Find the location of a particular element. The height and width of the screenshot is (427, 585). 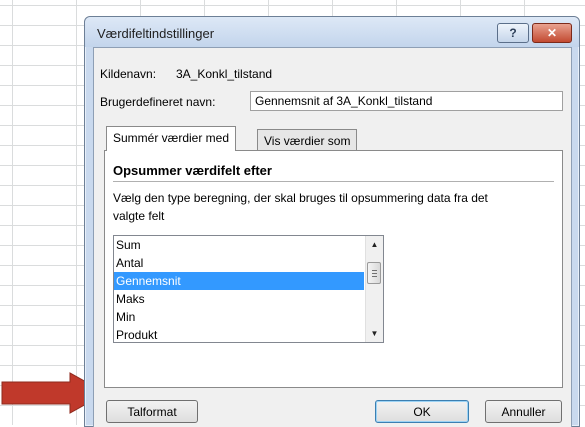

list-scrollbar: ▲ ▼ is located at coordinates (374, 289).